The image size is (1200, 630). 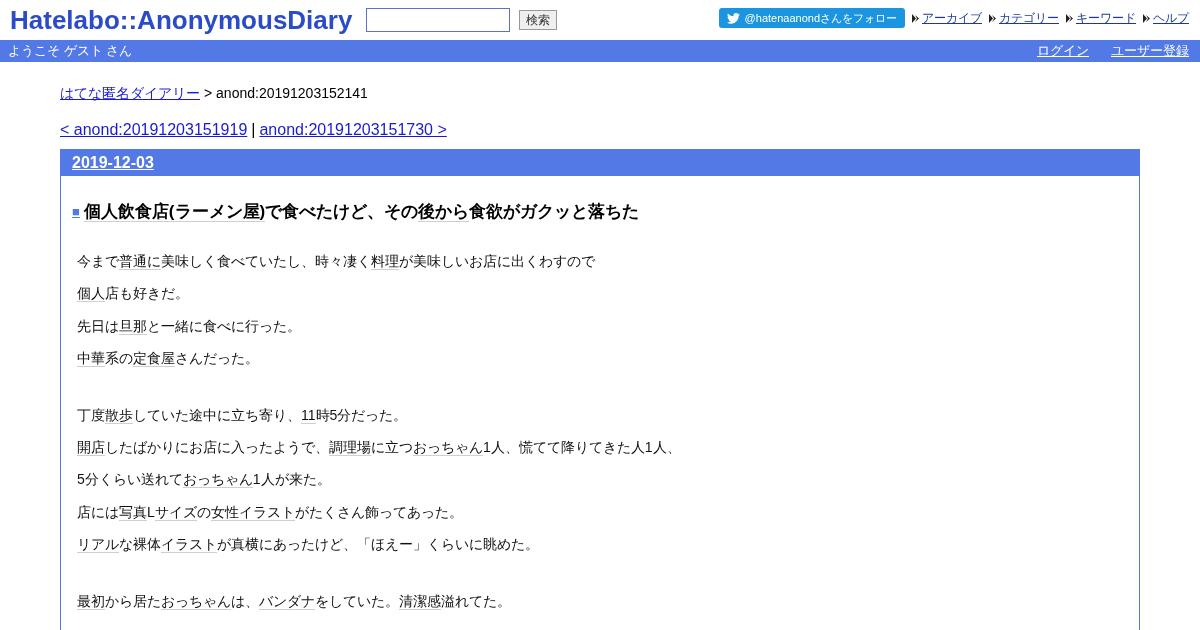 What do you see at coordinates (133, 294) in the screenshot?
I see `body-text-line: 個人店も好きだ。` at bounding box center [133, 294].